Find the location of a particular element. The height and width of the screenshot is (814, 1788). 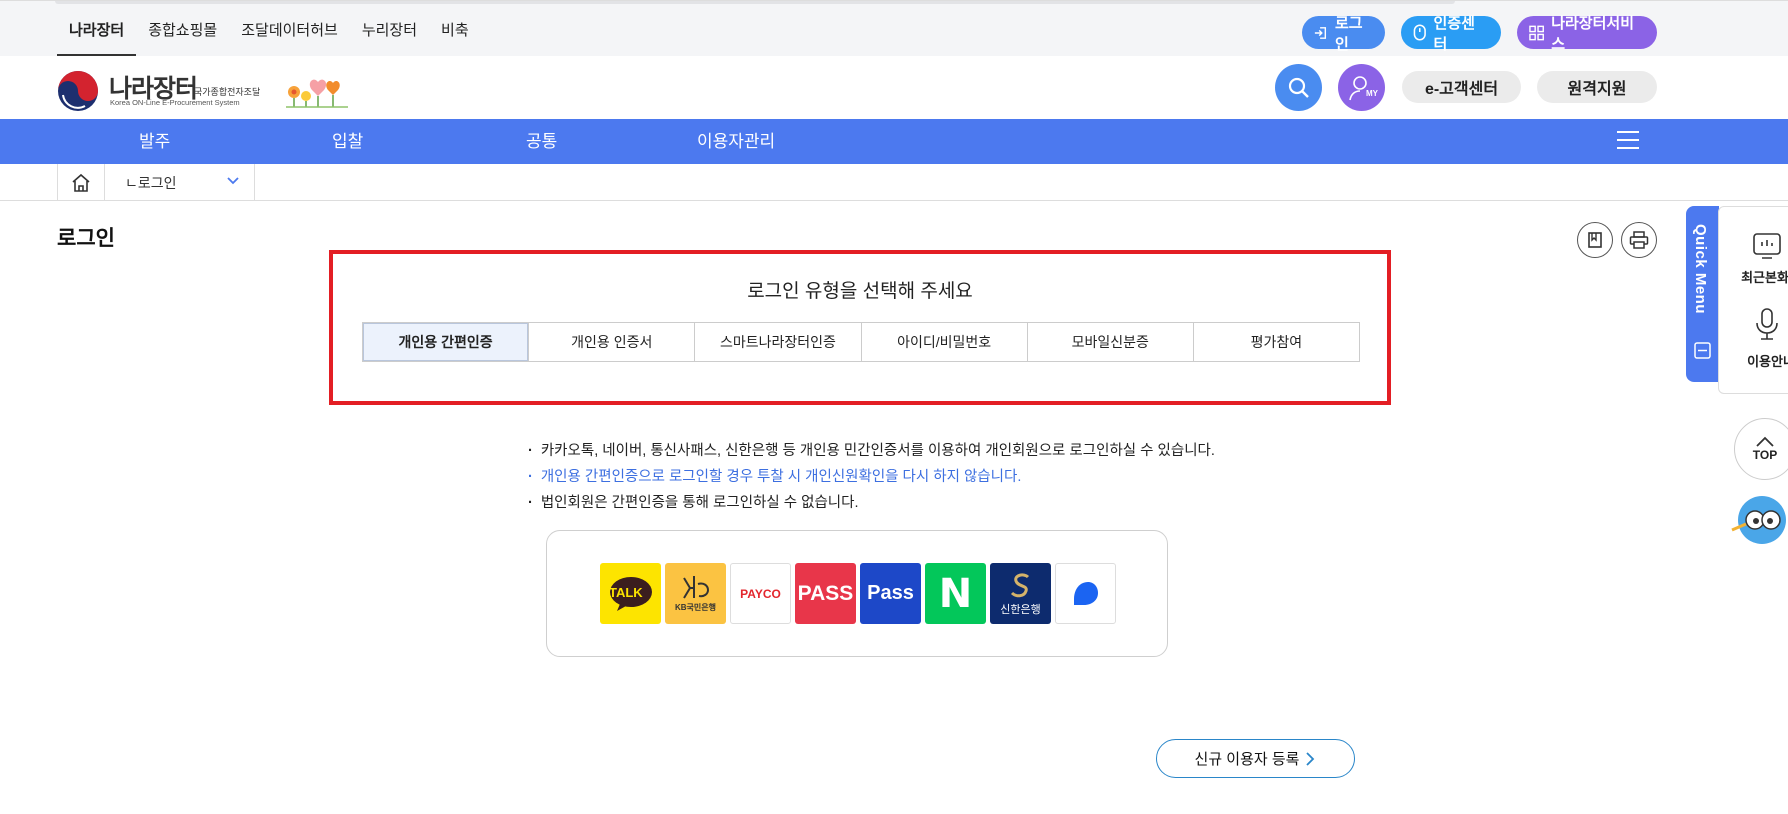

page-title: 로그인 is located at coordinates (86, 238).